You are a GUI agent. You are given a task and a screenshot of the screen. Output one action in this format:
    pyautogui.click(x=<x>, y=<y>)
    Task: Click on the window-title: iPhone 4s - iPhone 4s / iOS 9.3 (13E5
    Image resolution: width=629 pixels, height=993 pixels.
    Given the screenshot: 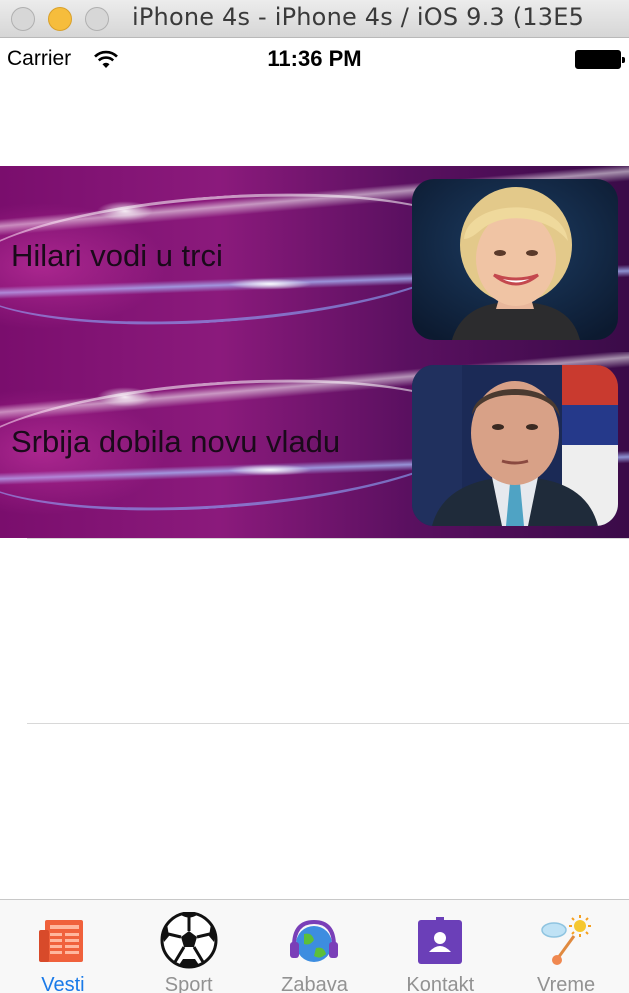 What is the action you would take?
    pyautogui.click(x=358, y=17)
    